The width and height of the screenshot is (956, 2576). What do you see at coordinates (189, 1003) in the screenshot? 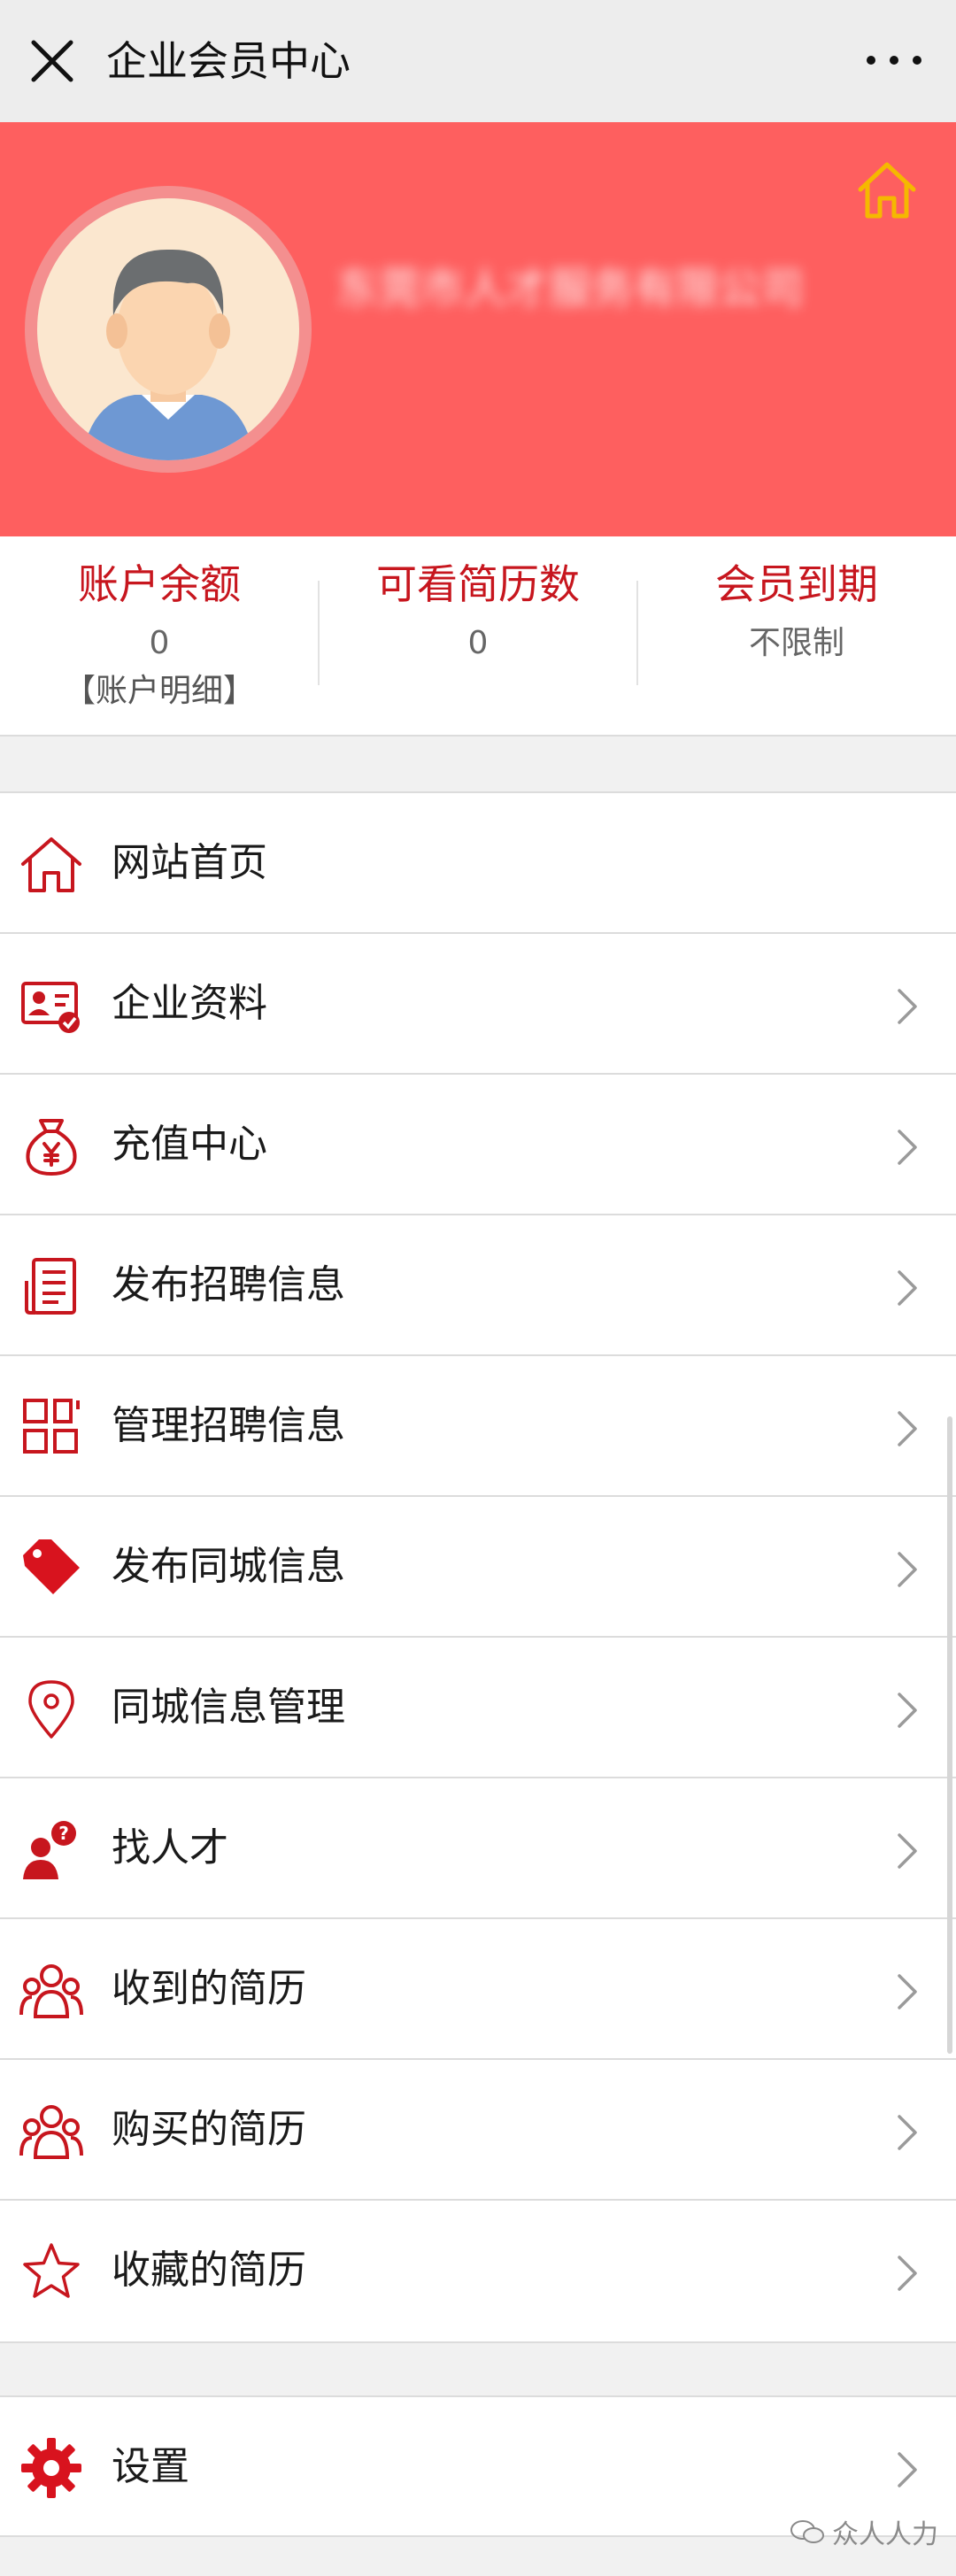
I see `menu-label: 企业资料` at bounding box center [189, 1003].